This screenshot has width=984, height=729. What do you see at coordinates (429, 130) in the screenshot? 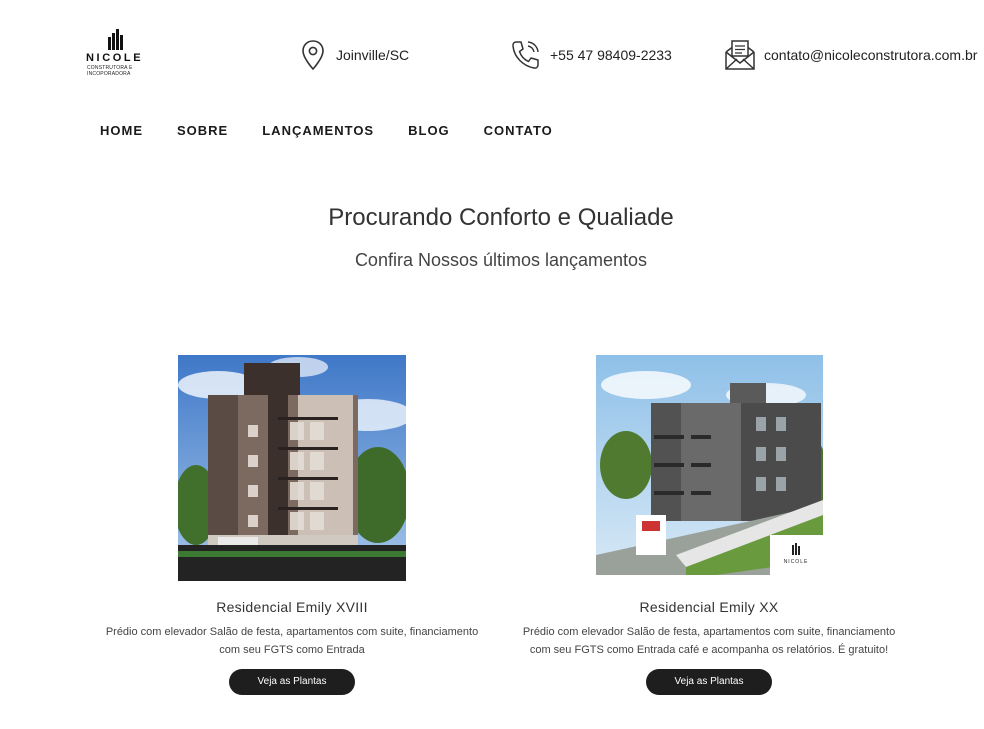
I see `nav-blog: BLOG` at bounding box center [429, 130].